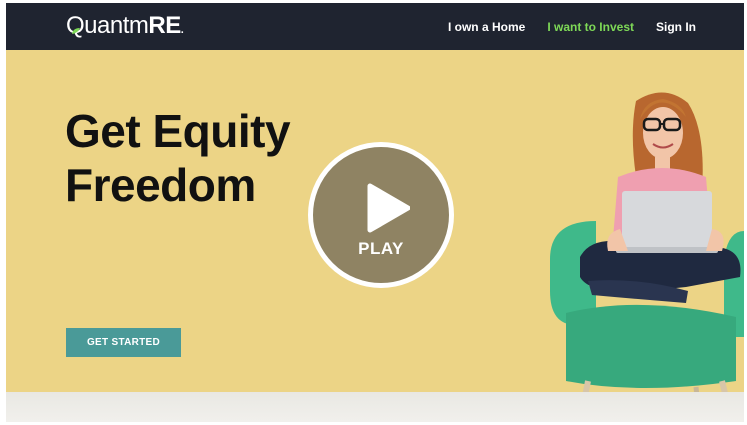 The width and height of the screenshot is (747, 425). What do you see at coordinates (388, 208) in the screenshot?
I see `play-icon` at bounding box center [388, 208].